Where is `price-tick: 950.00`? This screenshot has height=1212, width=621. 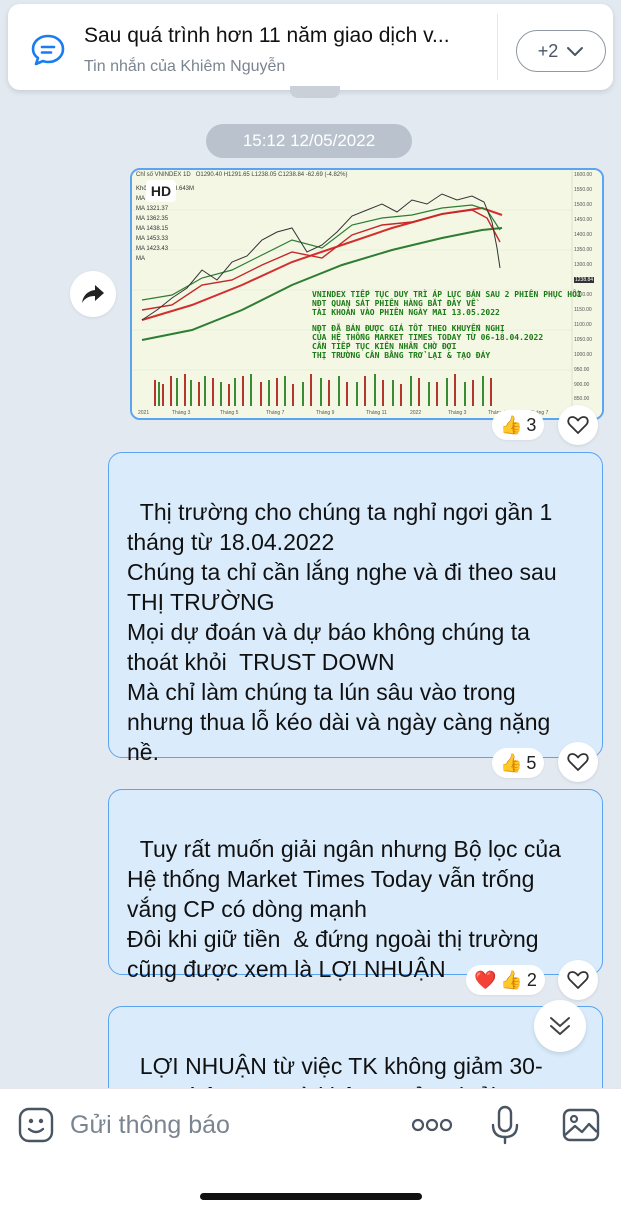 price-tick: 950.00 is located at coordinates (582, 370).